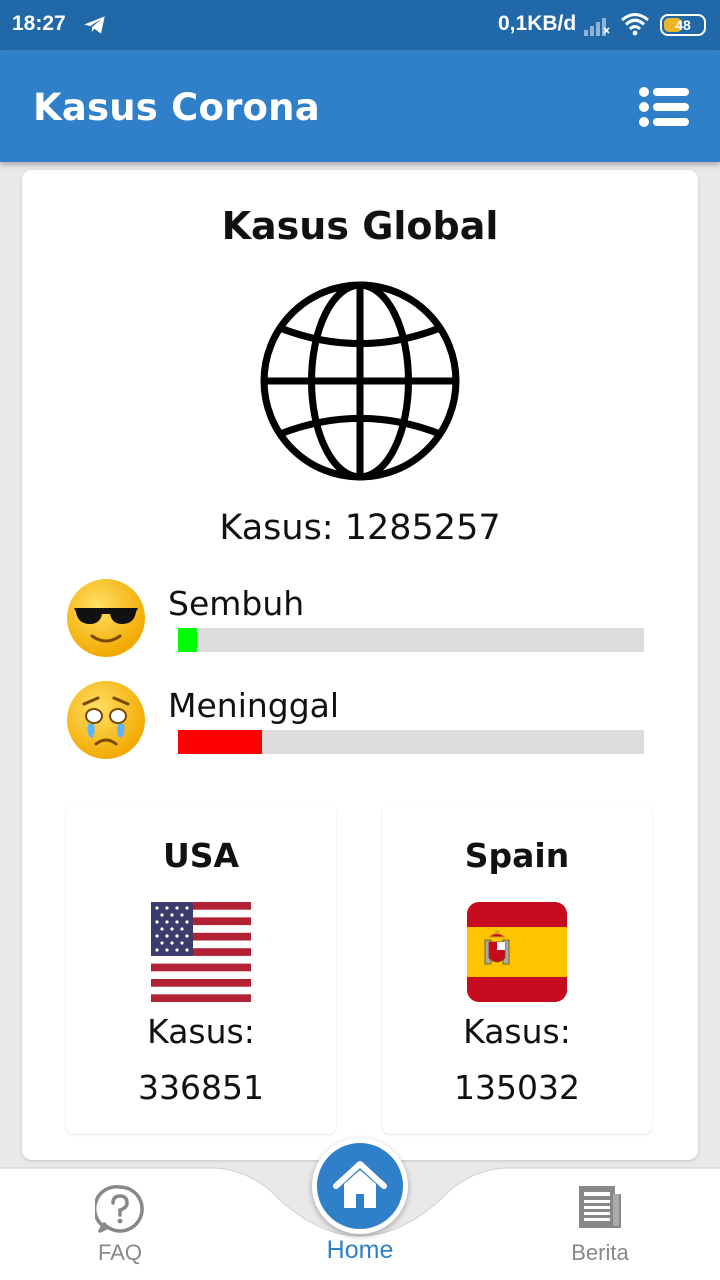 The width and height of the screenshot is (720, 1280). Describe the element at coordinates (360, 106) in the screenshot. I see `app-bar: Kasus Corona` at that location.